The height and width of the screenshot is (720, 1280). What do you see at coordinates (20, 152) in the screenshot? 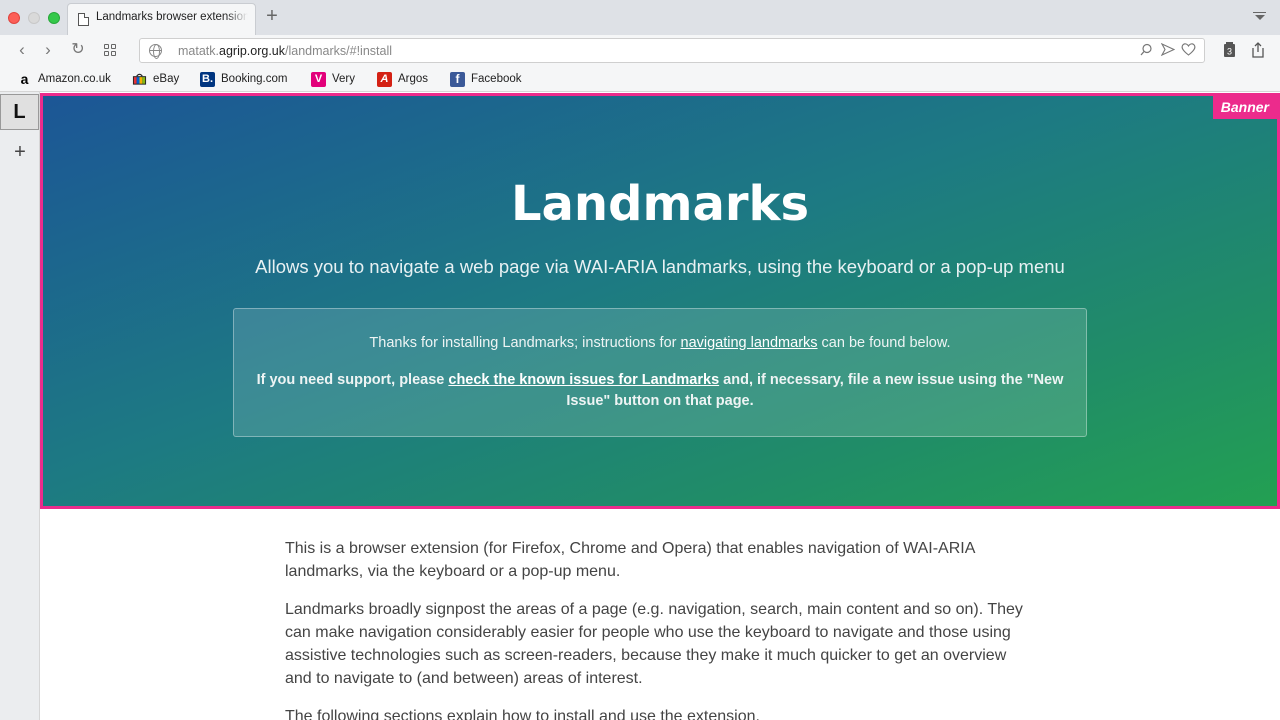
I see `add-panel-plus-icon: +` at bounding box center [20, 152].